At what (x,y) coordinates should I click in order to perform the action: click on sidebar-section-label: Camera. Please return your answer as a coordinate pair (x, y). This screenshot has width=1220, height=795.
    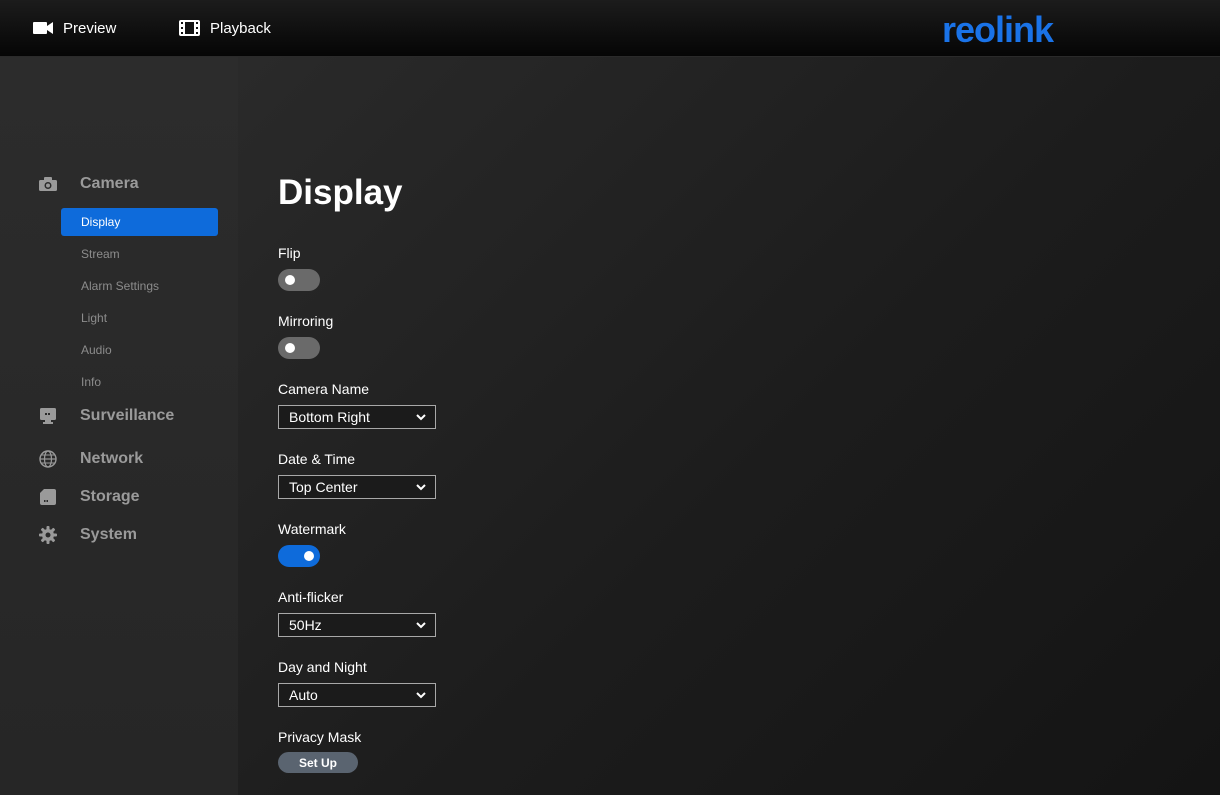
    Looking at the image, I should click on (109, 183).